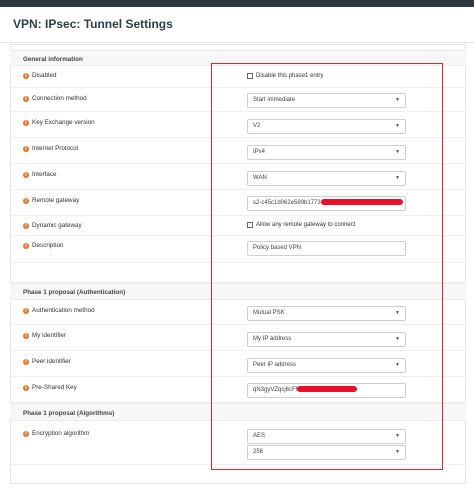 The width and height of the screenshot is (474, 488). What do you see at coordinates (54, 387) in the screenshot?
I see `label-psk: Pre-Shared Key` at bounding box center [54, 387].